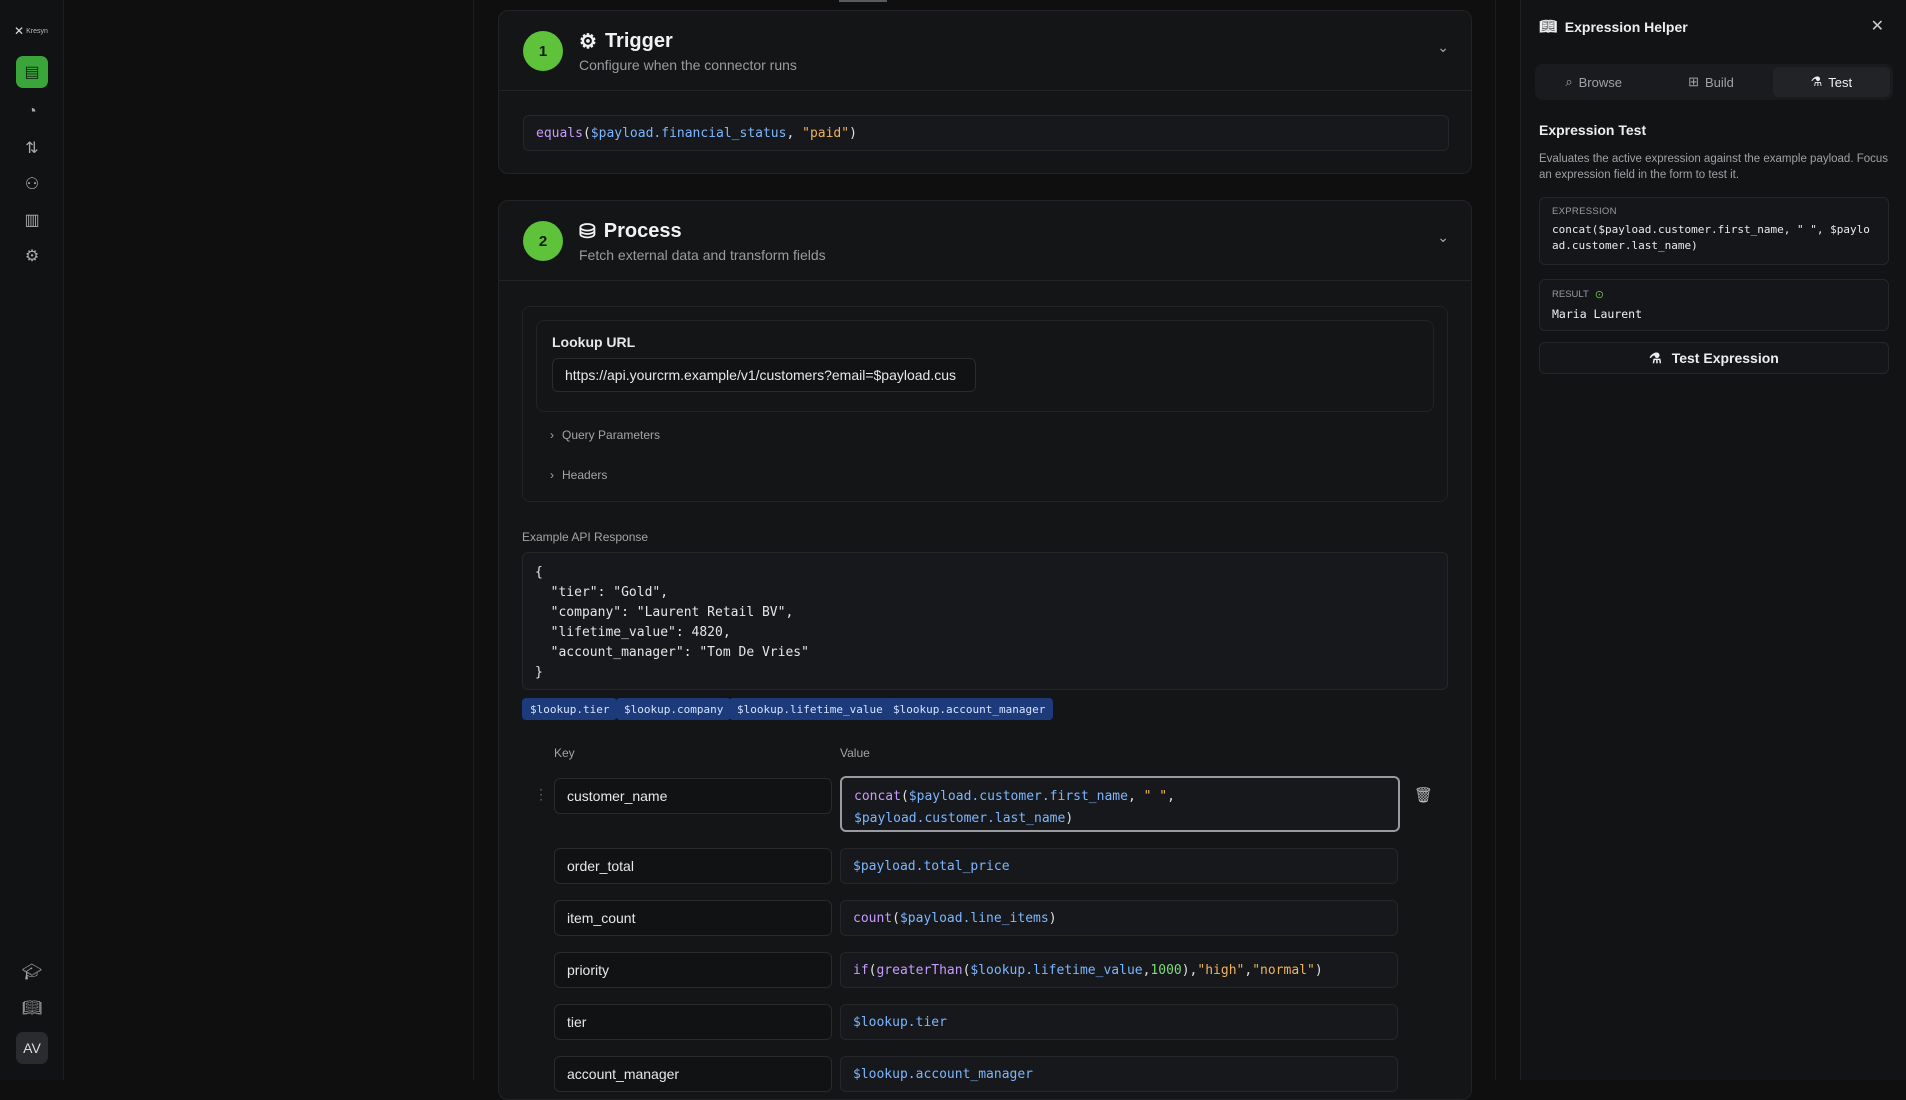  What do you see at coordinates (1714, 358) in the screenshot?
I see `test-expression-button: ⚗ Test Expression` at bounding box center [1714, 358].